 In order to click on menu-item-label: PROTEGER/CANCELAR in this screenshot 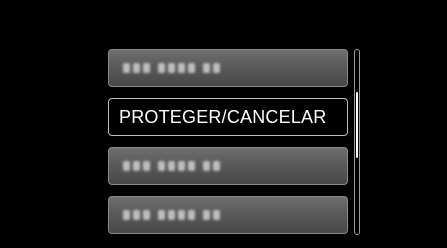, I will do `click(223, 117)`.